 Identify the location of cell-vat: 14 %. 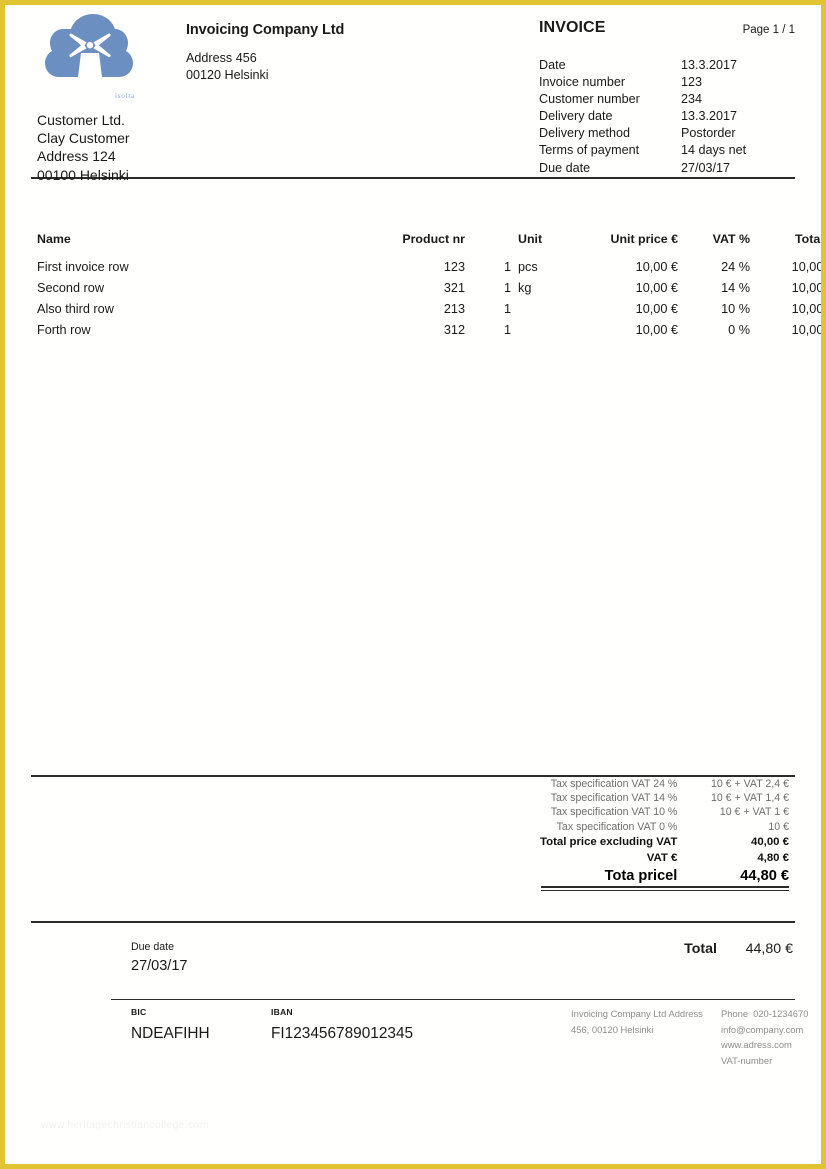
(735, 288).